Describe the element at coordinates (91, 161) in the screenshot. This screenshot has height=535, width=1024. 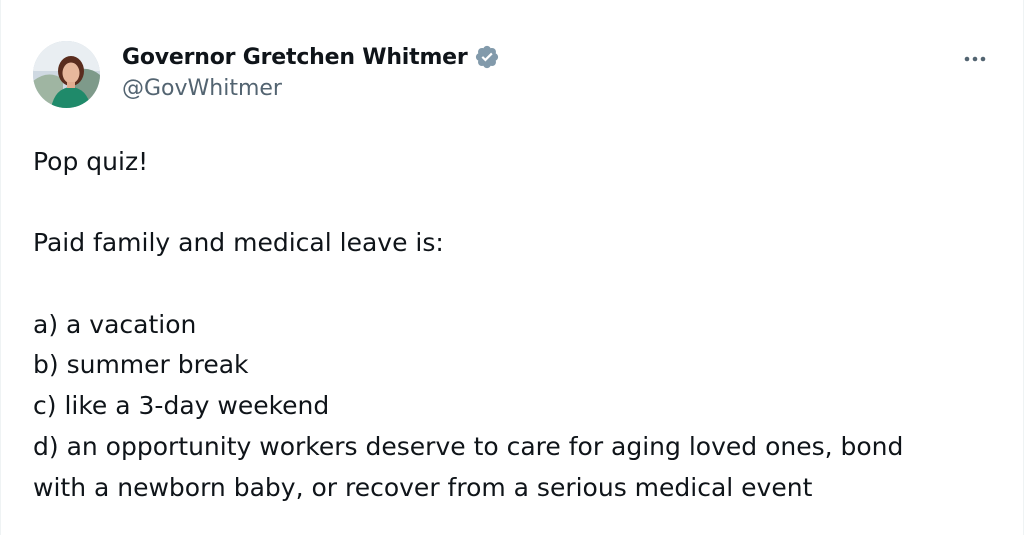
I see `tweet-line: Pop quiz!` at that location.